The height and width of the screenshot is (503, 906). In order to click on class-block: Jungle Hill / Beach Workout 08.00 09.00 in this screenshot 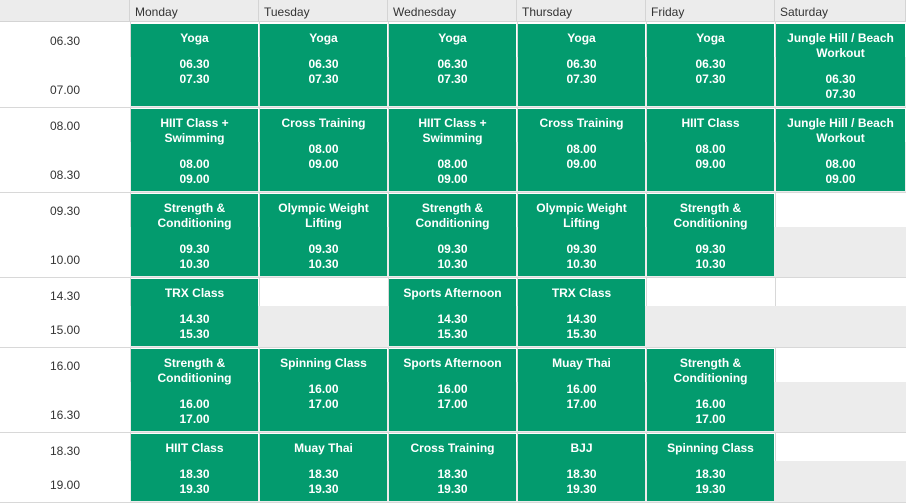, I will do `click(840, 150)`.